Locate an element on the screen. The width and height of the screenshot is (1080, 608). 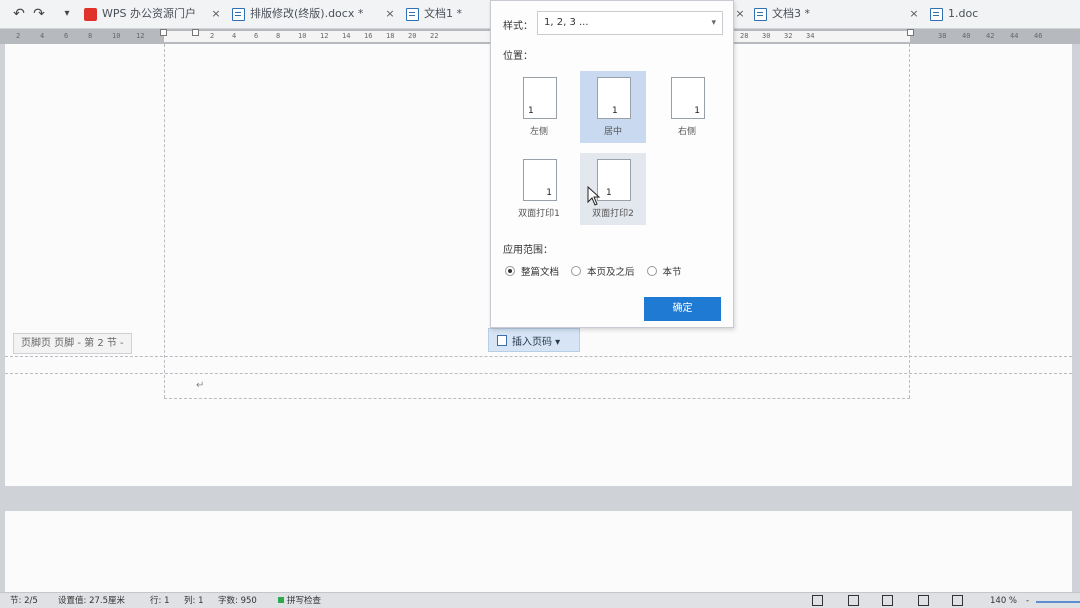
radio-label: 本页及之后 is located at coordinates (611, 272).